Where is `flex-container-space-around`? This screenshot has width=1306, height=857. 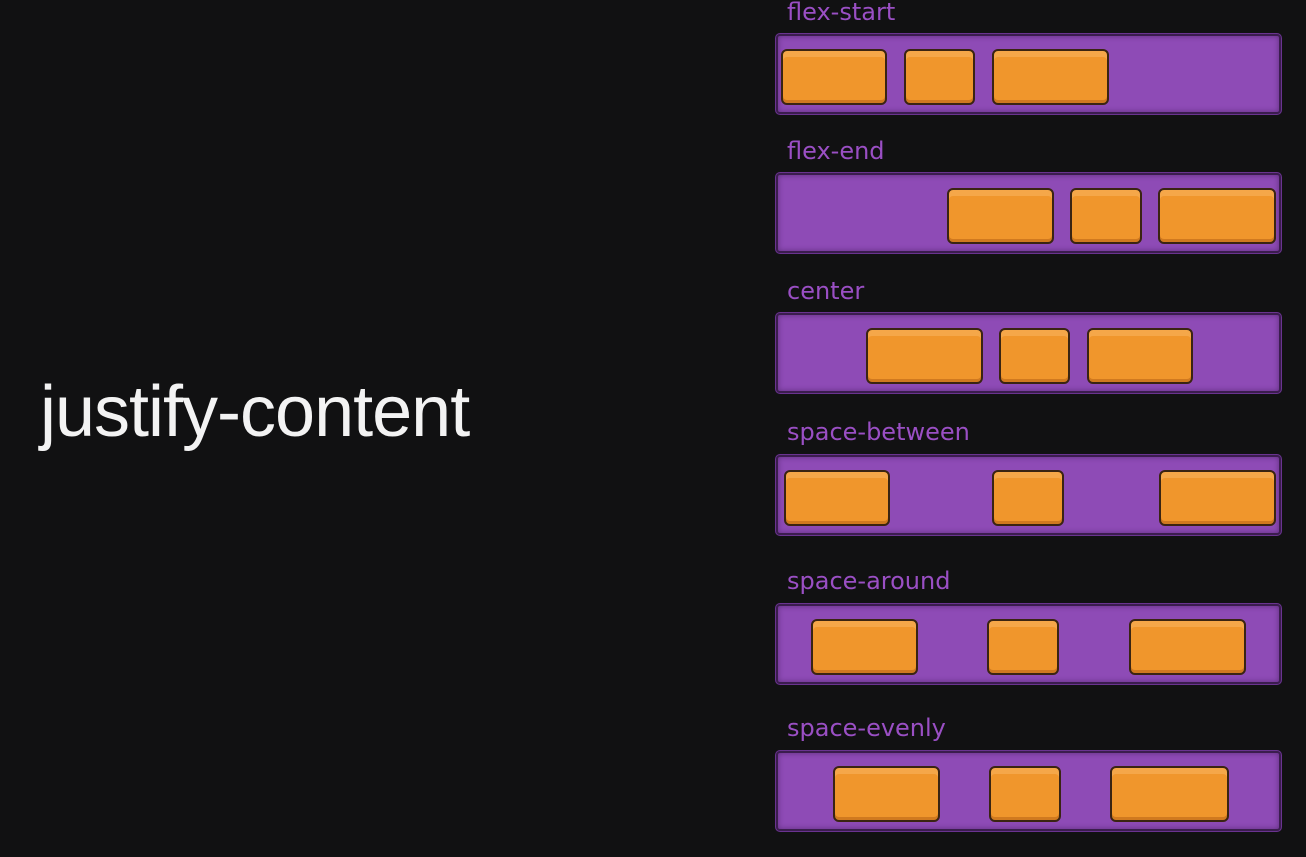
flex-container-space-around is located at coordinates (1028, 644).